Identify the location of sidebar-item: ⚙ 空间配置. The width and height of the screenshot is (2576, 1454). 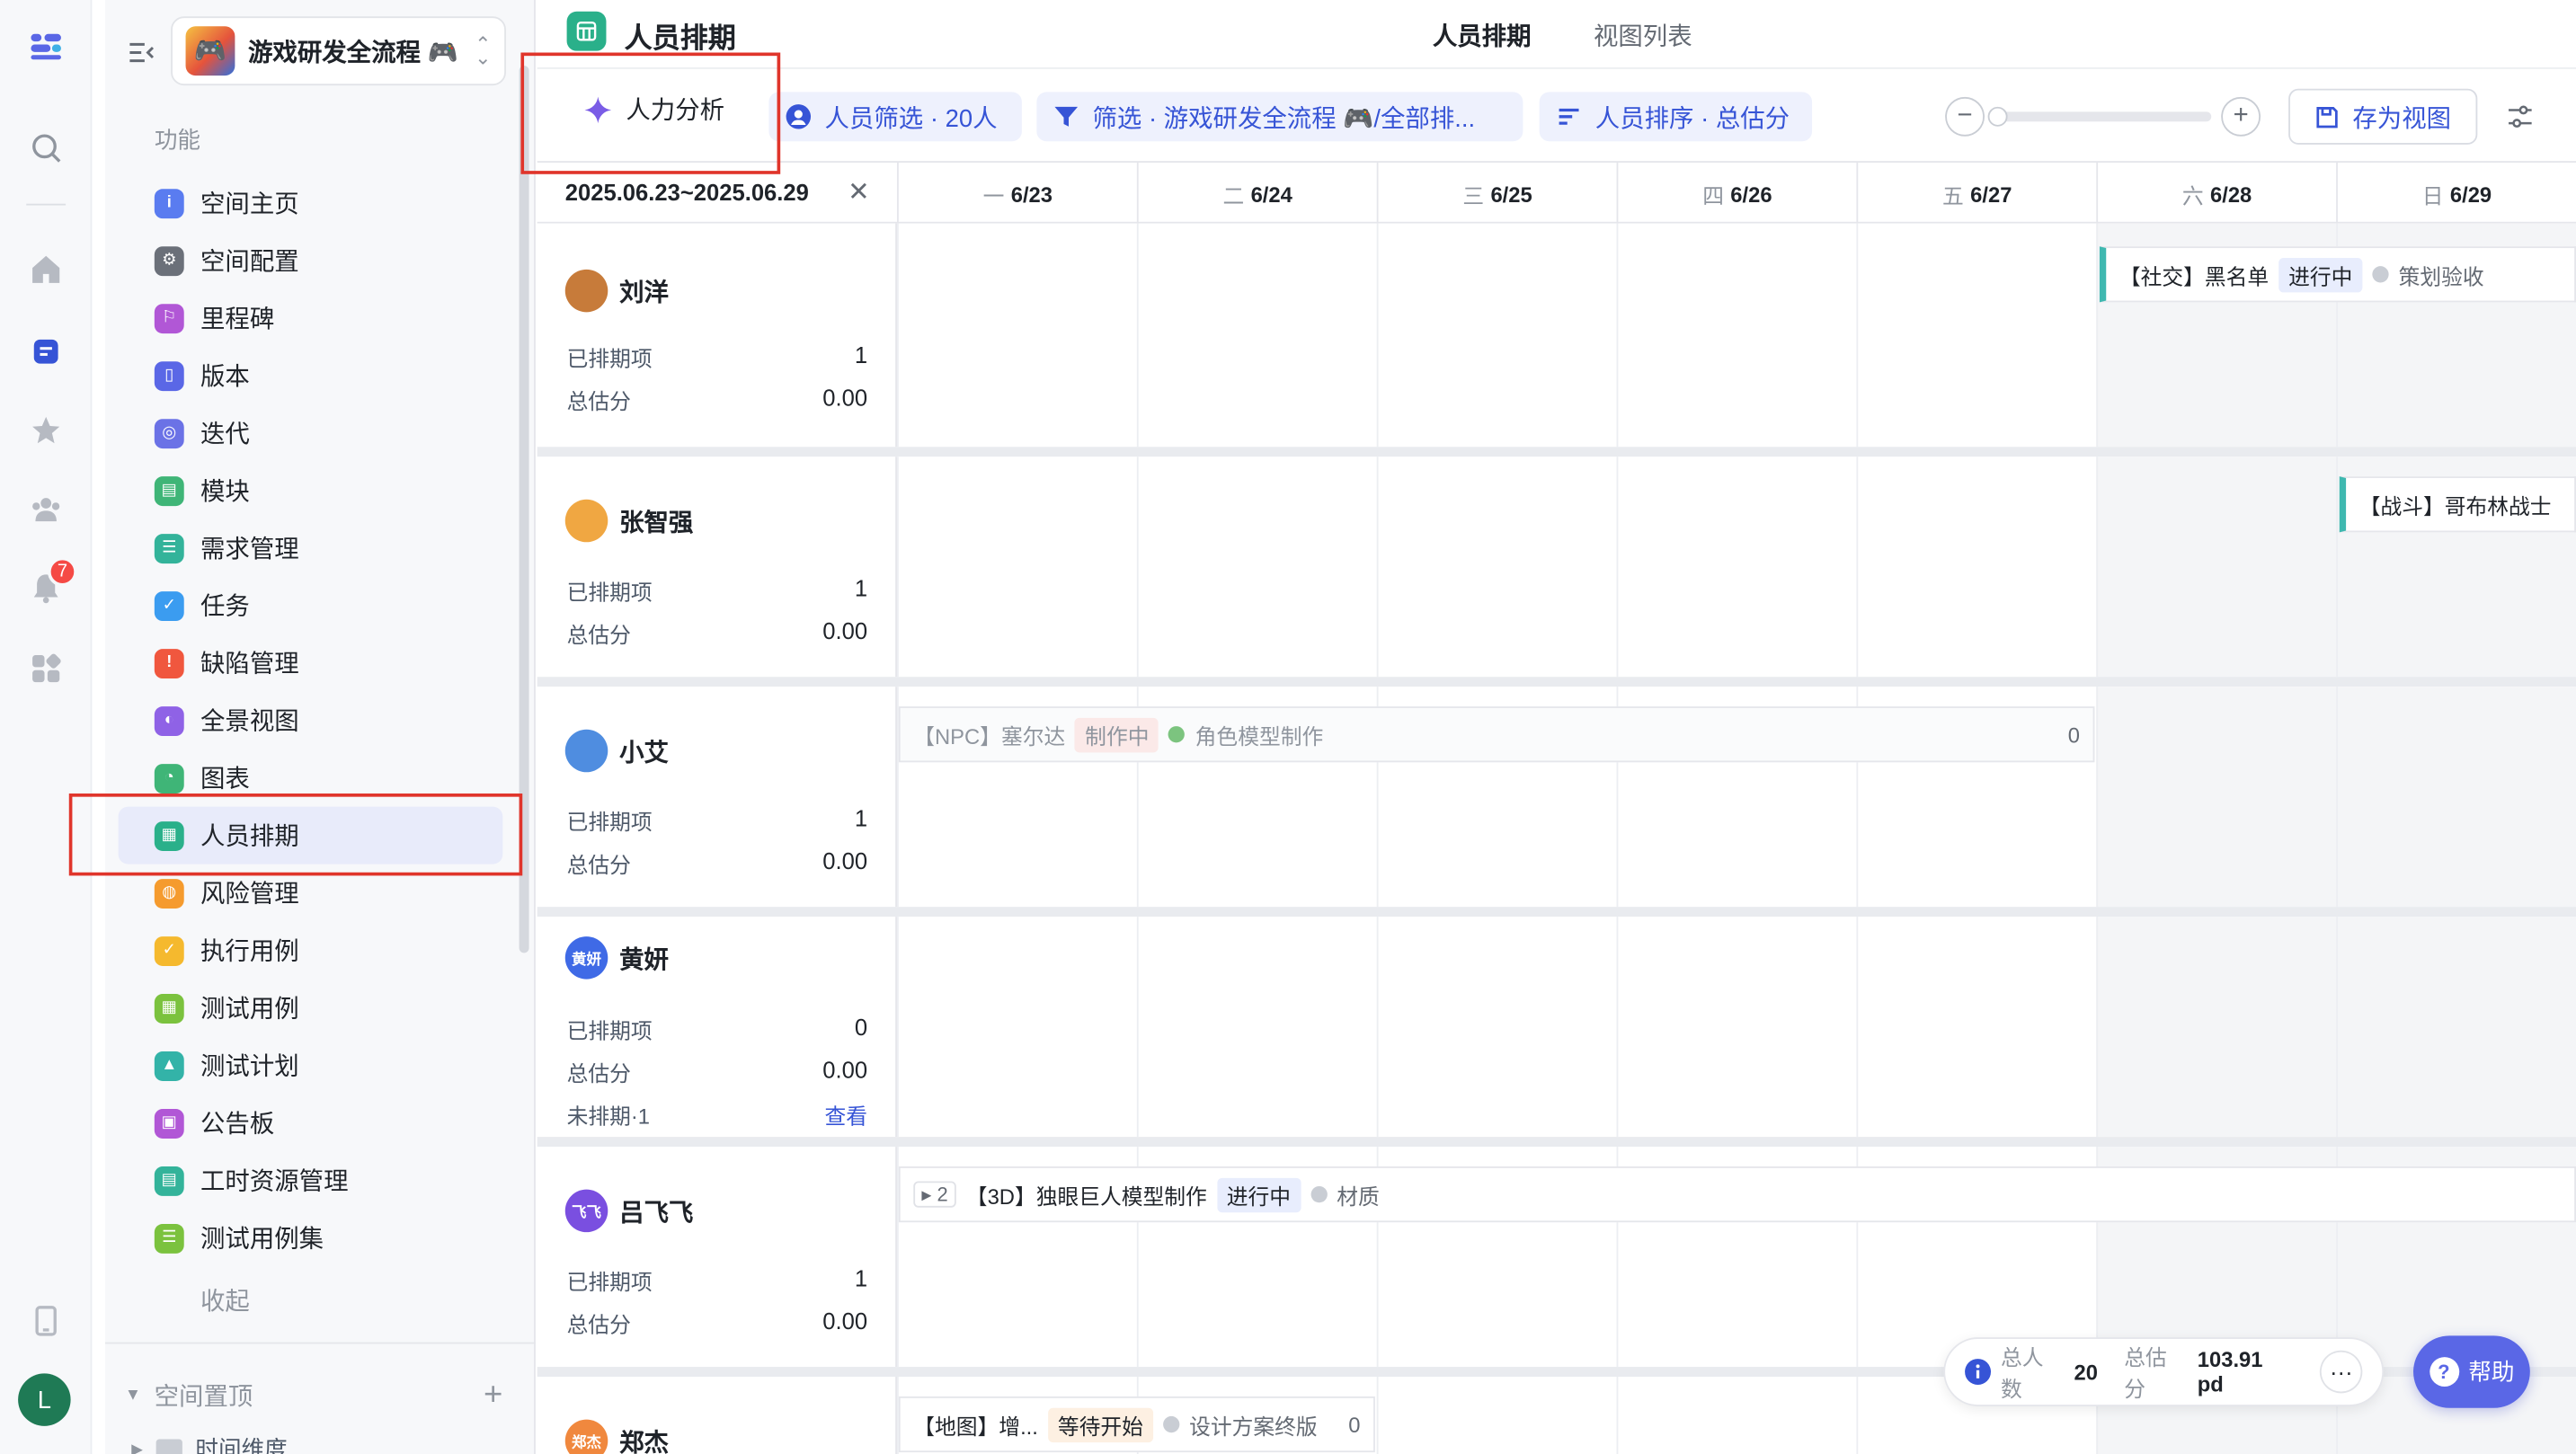
(311, 260).